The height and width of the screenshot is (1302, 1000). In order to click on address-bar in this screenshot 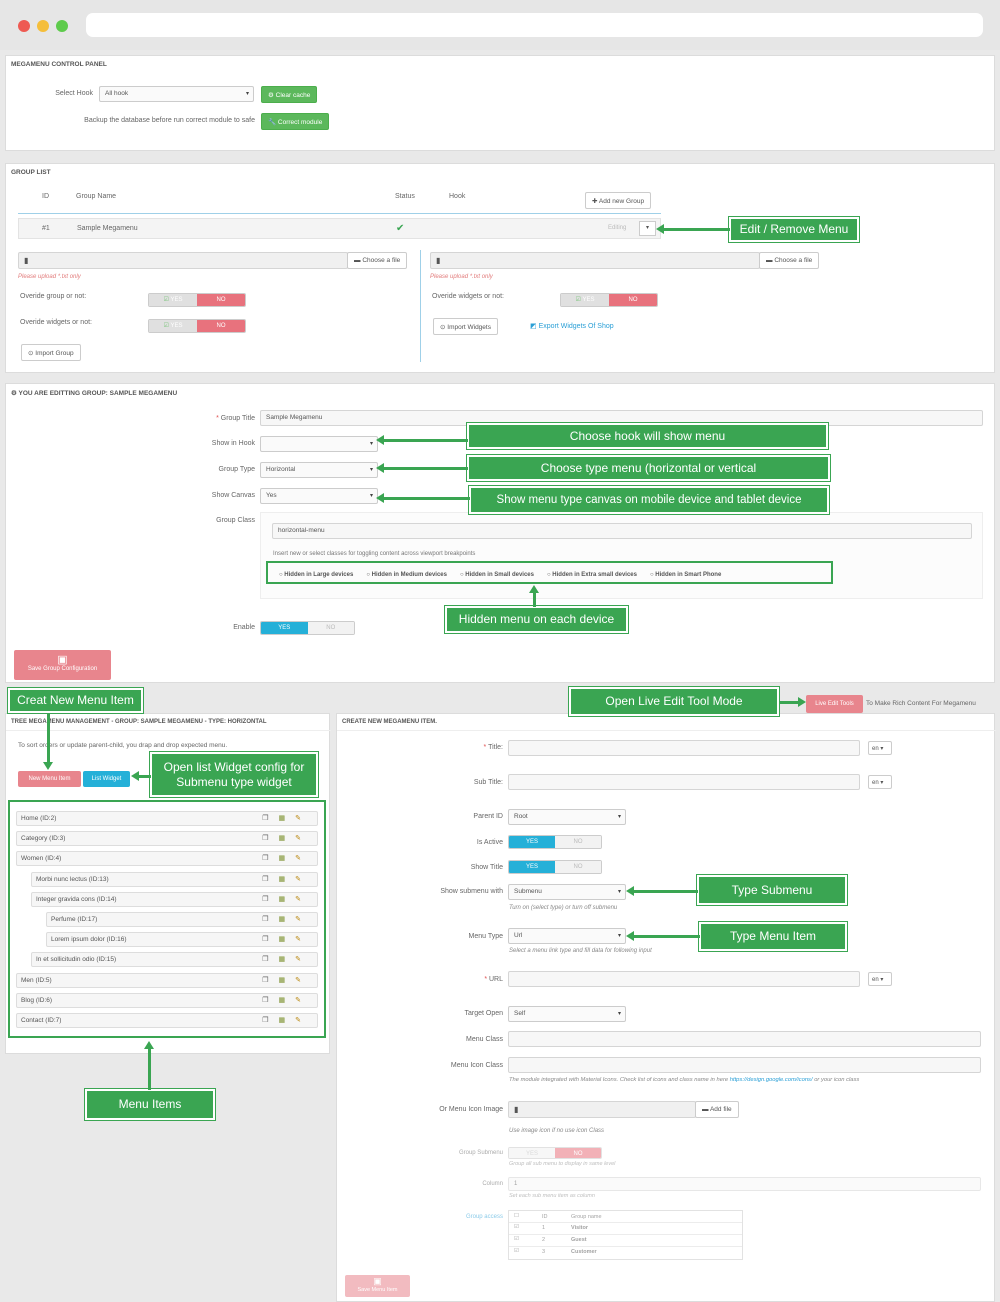, I will do `click(534, 25)`.